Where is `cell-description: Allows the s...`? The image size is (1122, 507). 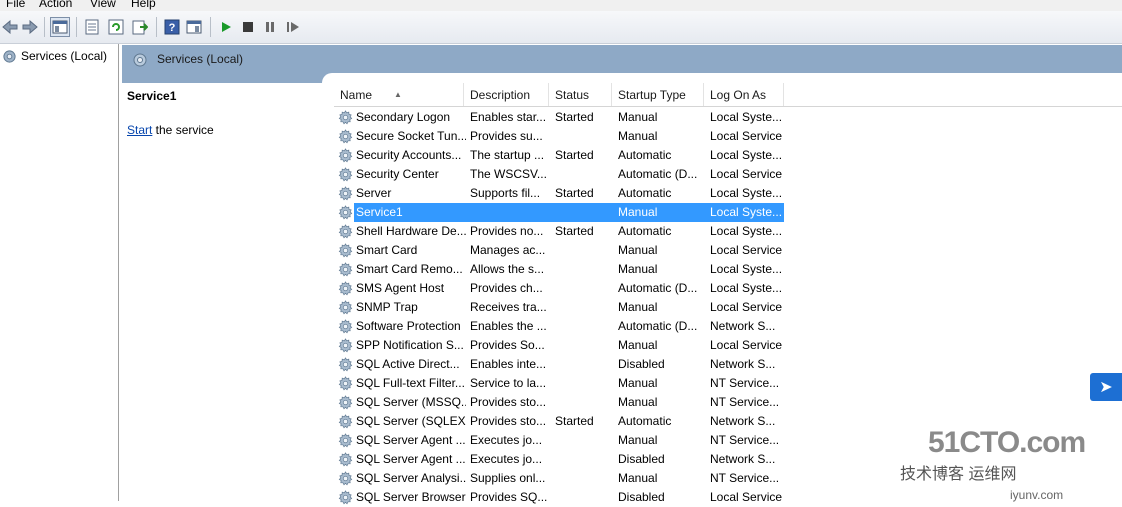
cell-description: Allows the s... is located at coordinates (507, 269).